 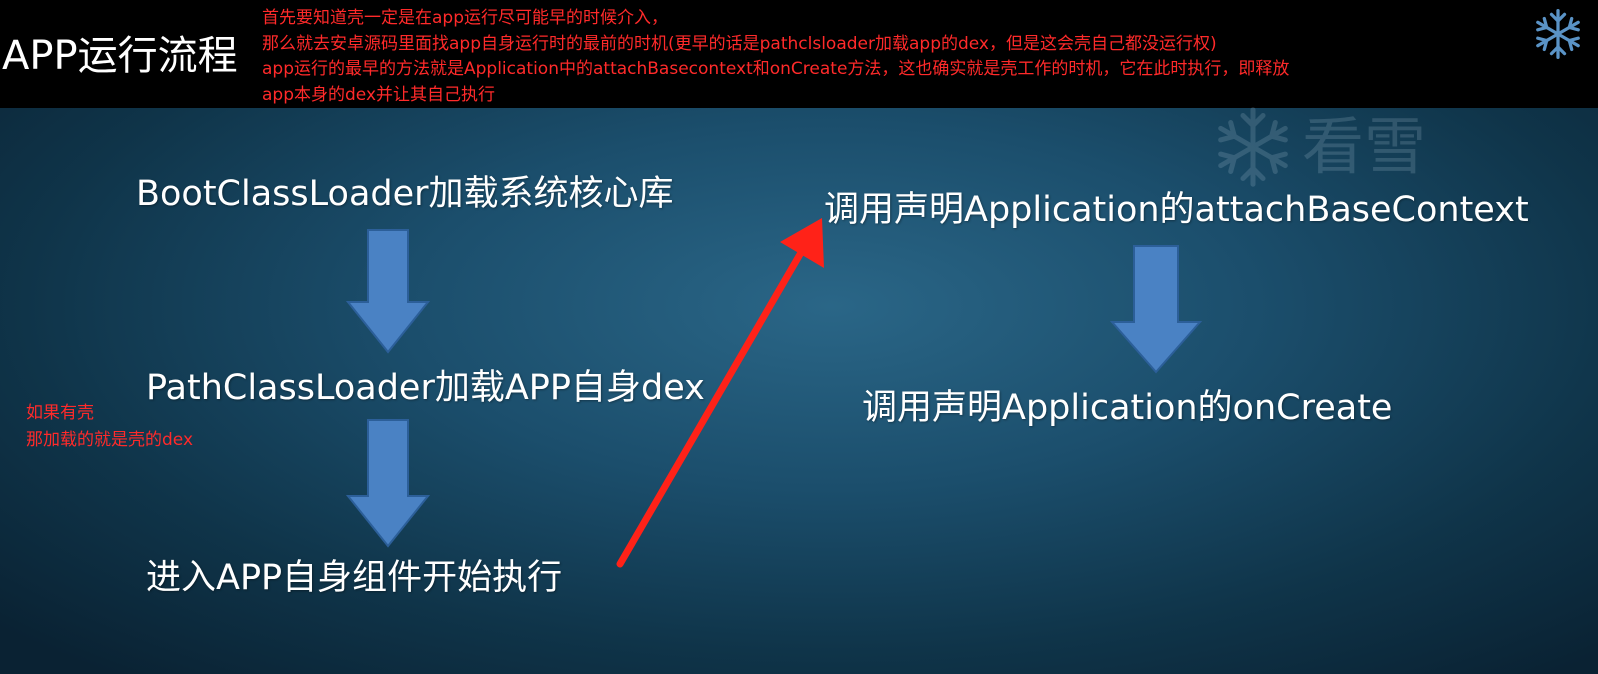 I want to click on annotation-note-line: 首先要知道壳一定是在app运行尽可能早的时候介入，, so click(x=465, y=18).